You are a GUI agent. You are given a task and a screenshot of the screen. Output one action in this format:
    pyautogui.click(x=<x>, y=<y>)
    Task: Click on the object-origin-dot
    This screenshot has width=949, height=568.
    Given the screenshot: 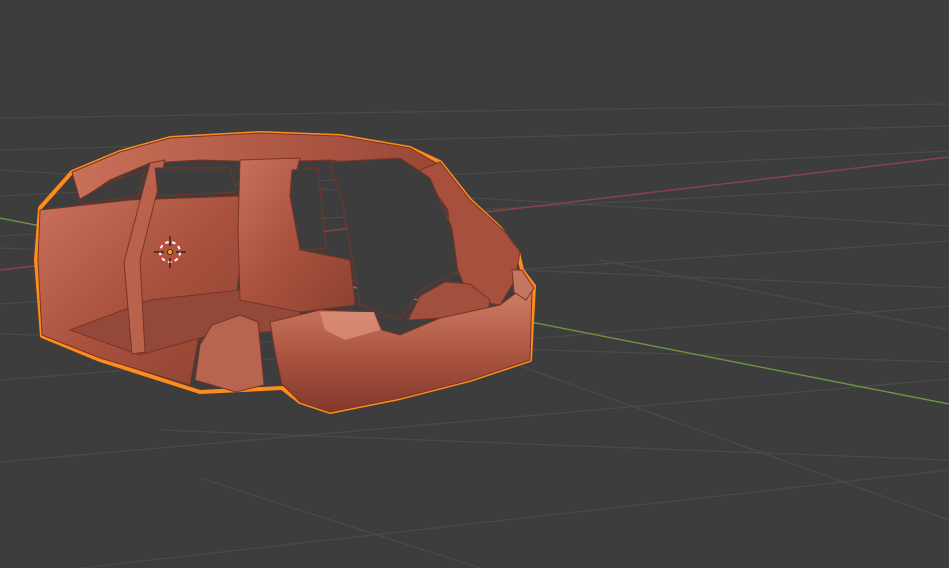 What is the action you would take?
    pyautogui.click(x=170, y=252)
    